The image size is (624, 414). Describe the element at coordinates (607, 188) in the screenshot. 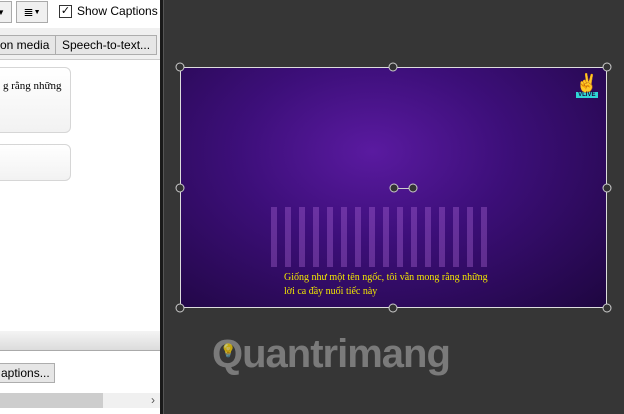

I see `resize-handle-r` at that location.